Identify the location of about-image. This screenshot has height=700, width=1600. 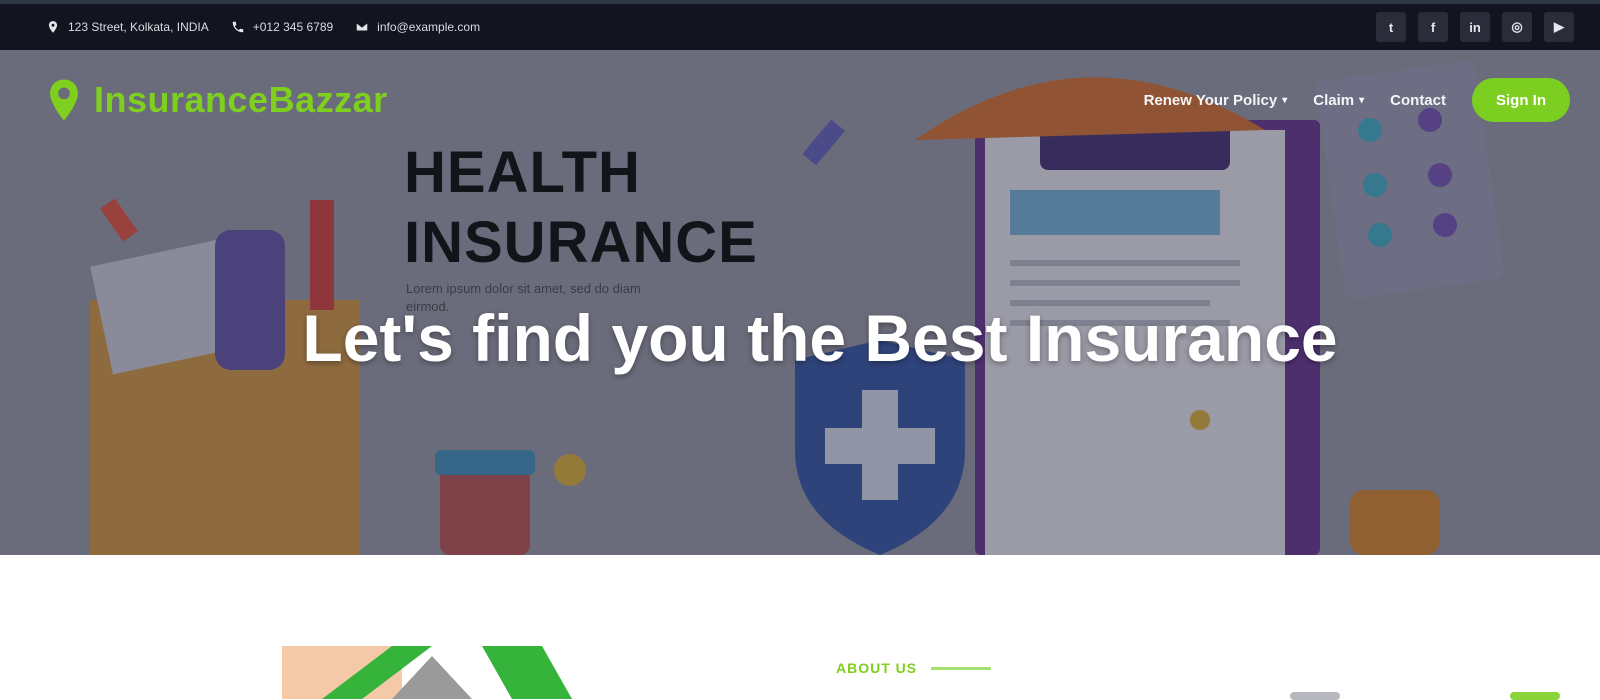
(427, 672).